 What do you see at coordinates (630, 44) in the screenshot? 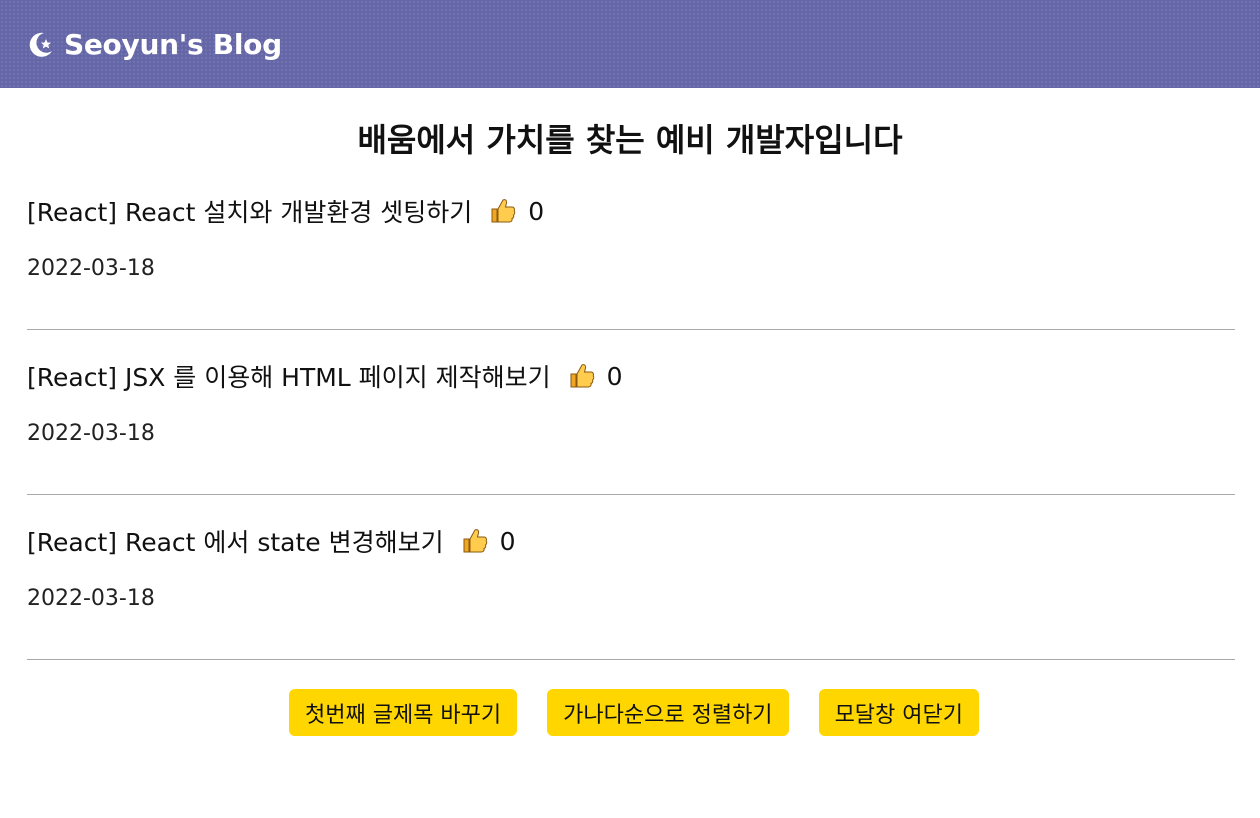
I see `top-navbar: Seoyun's Blog` at bounding box center [630, 44].